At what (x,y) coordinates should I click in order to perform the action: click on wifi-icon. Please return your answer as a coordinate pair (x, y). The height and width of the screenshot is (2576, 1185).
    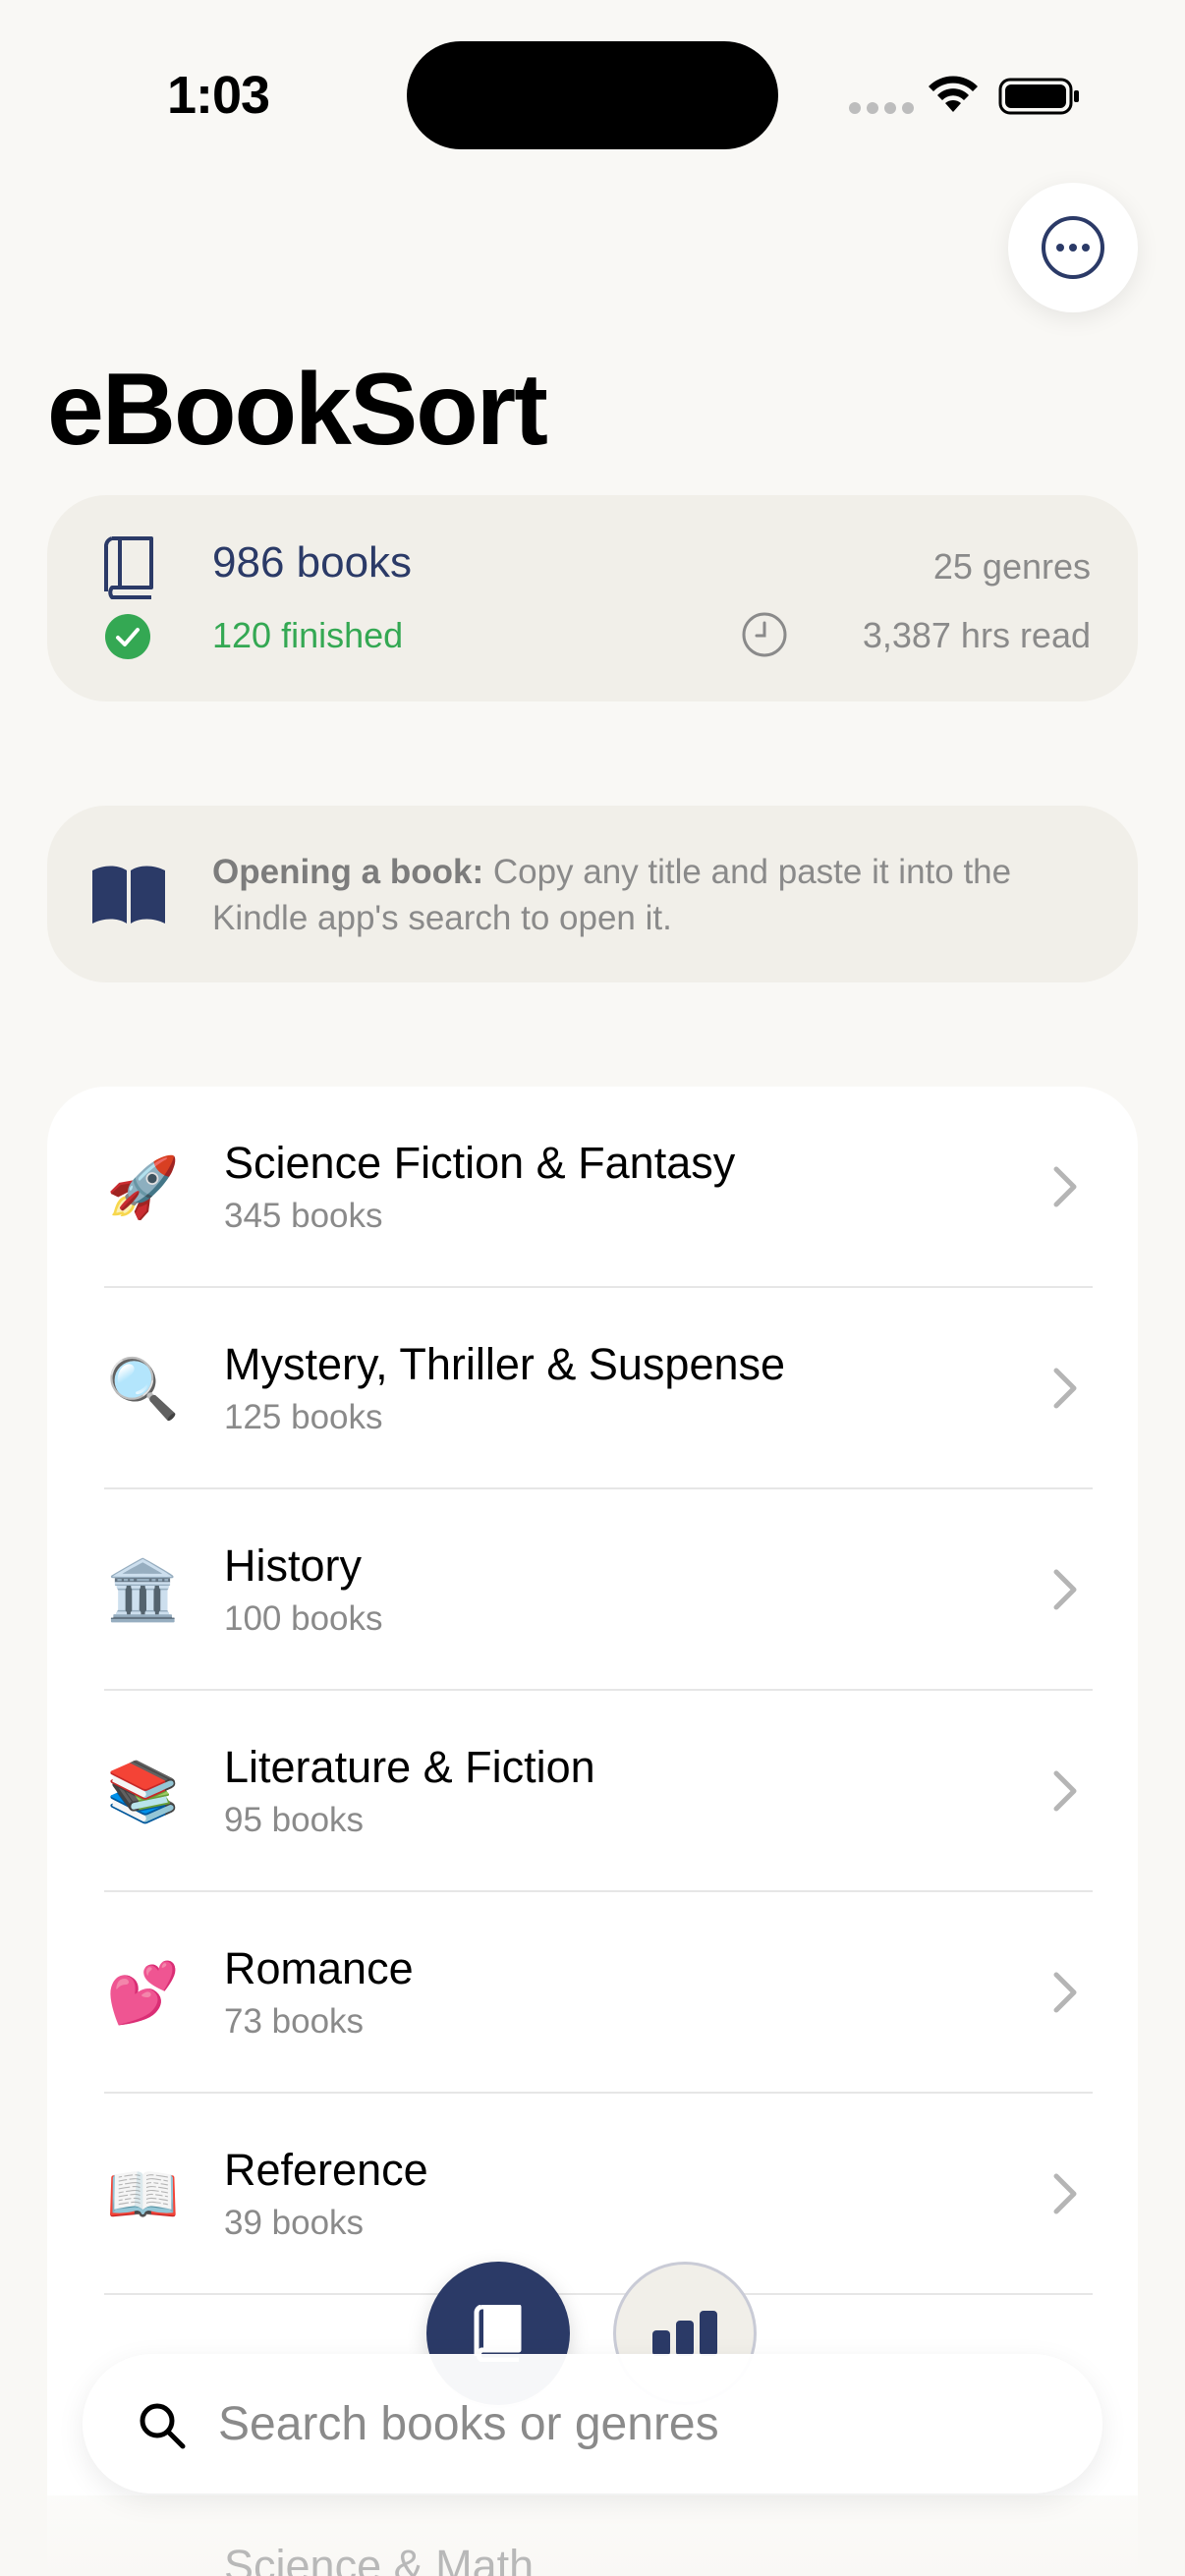
    Looking at the image, I should click on (954, 94).